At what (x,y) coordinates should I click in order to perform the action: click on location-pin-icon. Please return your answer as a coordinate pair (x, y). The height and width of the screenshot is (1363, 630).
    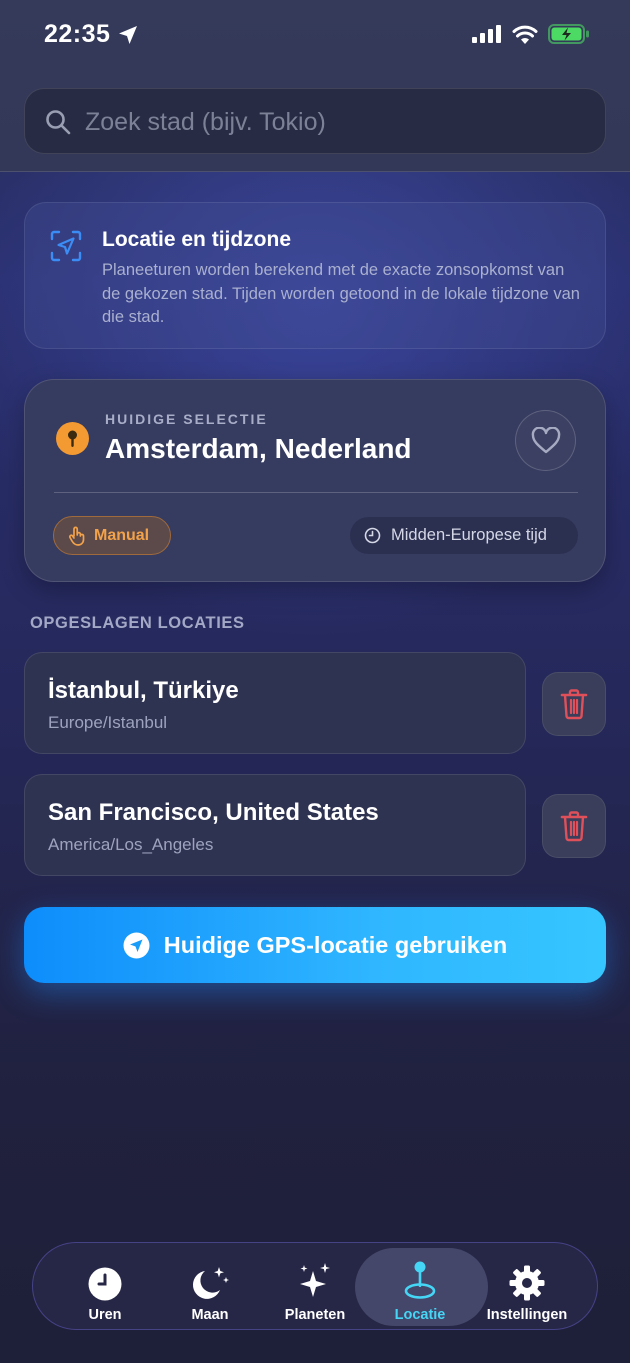
    Looking at the image, I should click on (420, 1280).